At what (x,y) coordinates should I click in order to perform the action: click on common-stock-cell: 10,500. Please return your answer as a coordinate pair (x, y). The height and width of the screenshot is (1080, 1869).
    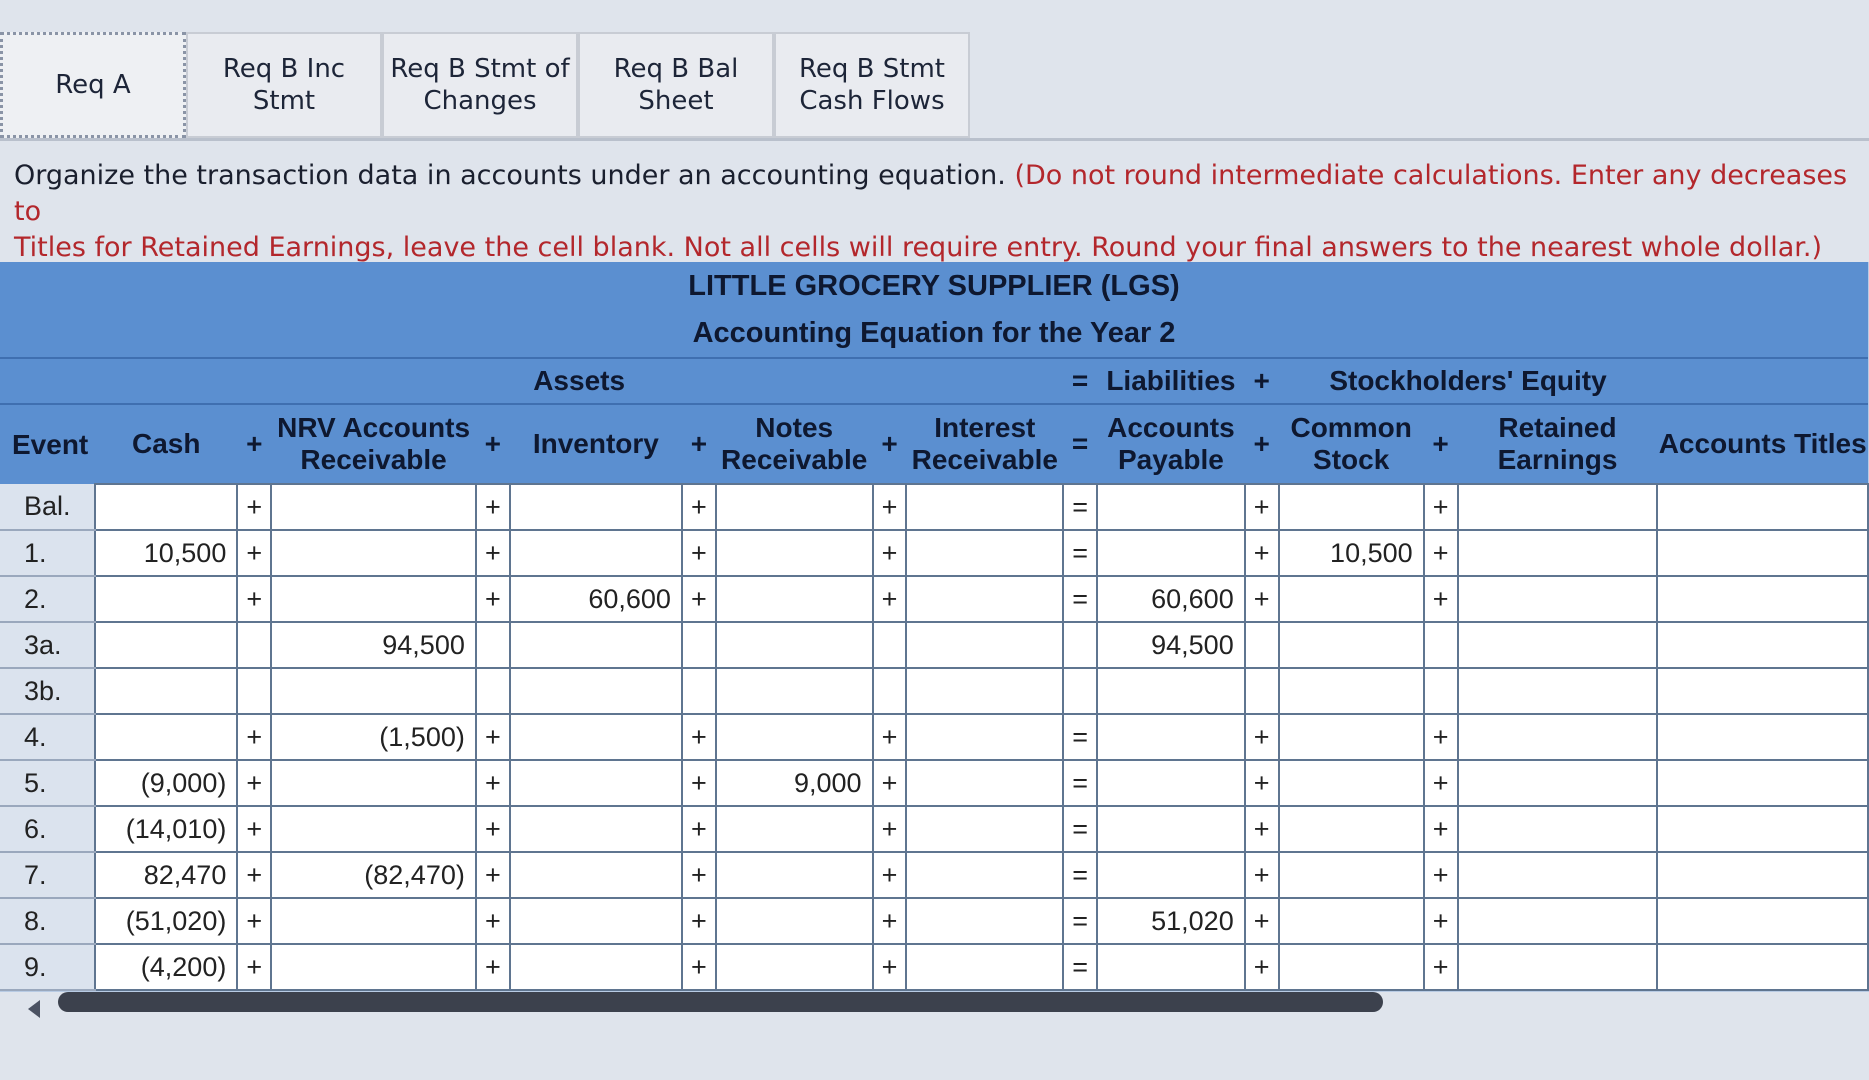
    Looking at the image, I should click on (1351, 553).